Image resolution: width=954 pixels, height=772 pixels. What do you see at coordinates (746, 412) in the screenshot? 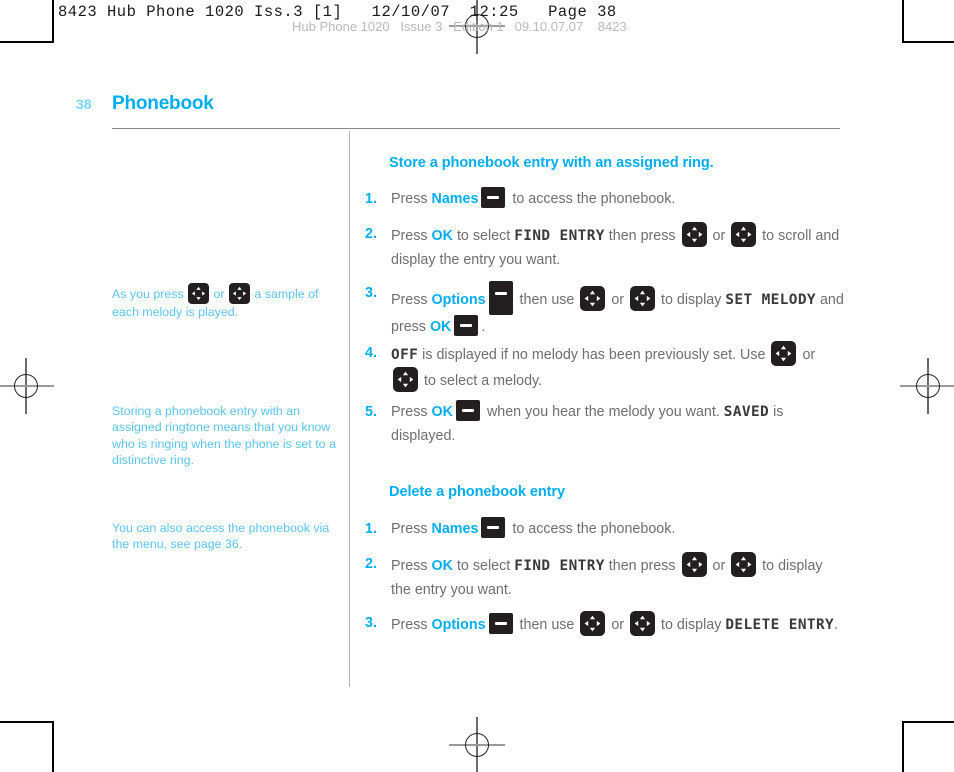
I see `display-text: SAVED` at bounding box center [746, 412].